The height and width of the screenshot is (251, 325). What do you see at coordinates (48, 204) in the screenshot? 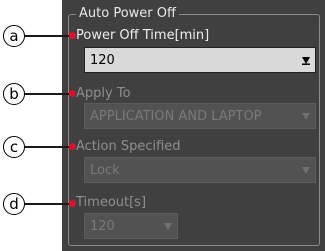
I see `callout-d-leader` at bounding box center [48, 204].